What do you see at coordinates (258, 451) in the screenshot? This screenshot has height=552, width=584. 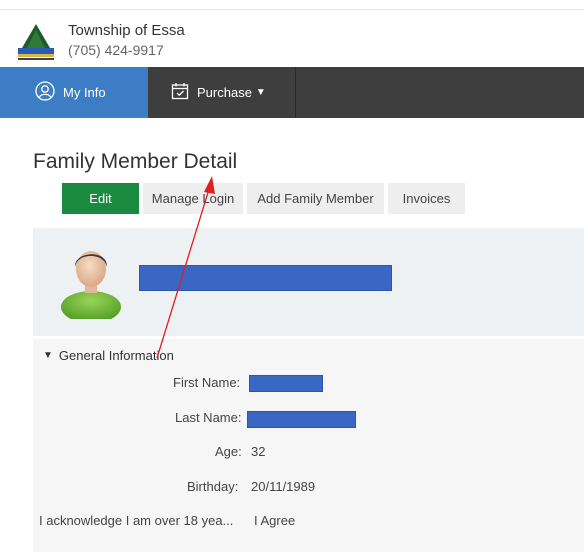 I see `age-value: 32` at bounding box center [258, 451].